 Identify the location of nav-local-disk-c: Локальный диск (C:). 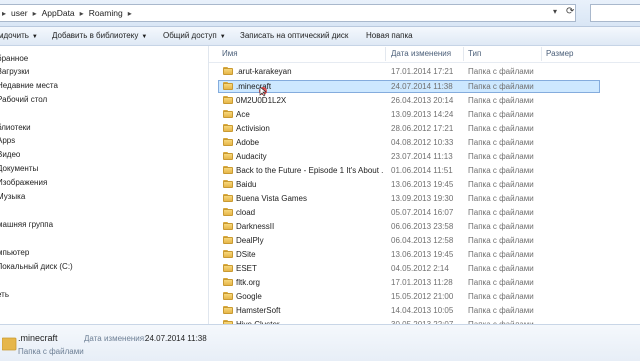
(36, 266).